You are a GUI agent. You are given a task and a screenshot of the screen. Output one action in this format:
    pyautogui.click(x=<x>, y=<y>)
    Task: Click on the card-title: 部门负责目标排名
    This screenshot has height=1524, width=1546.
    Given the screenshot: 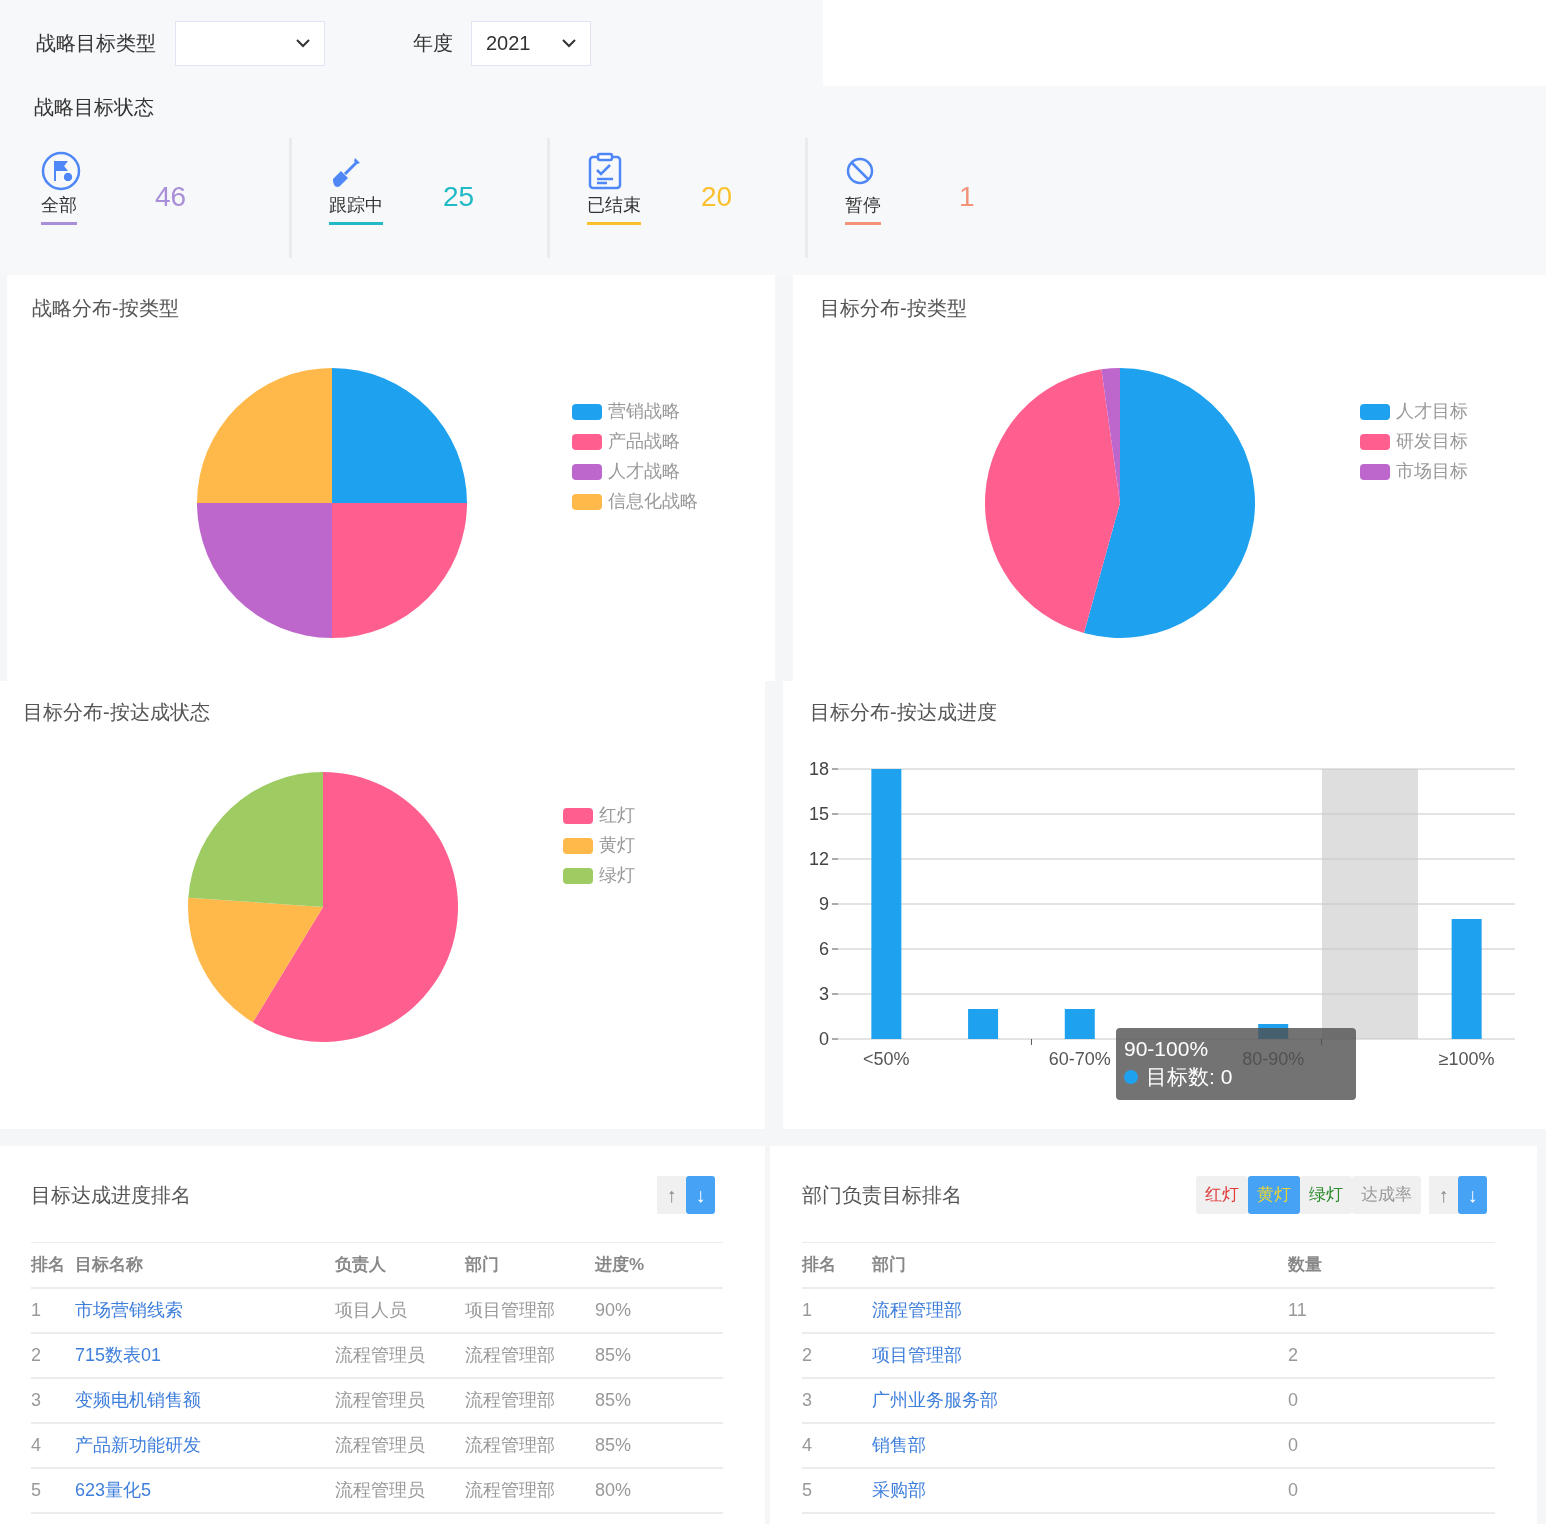 What is the action you would take?
    pyautogui.click(x=882, y=1195)
    